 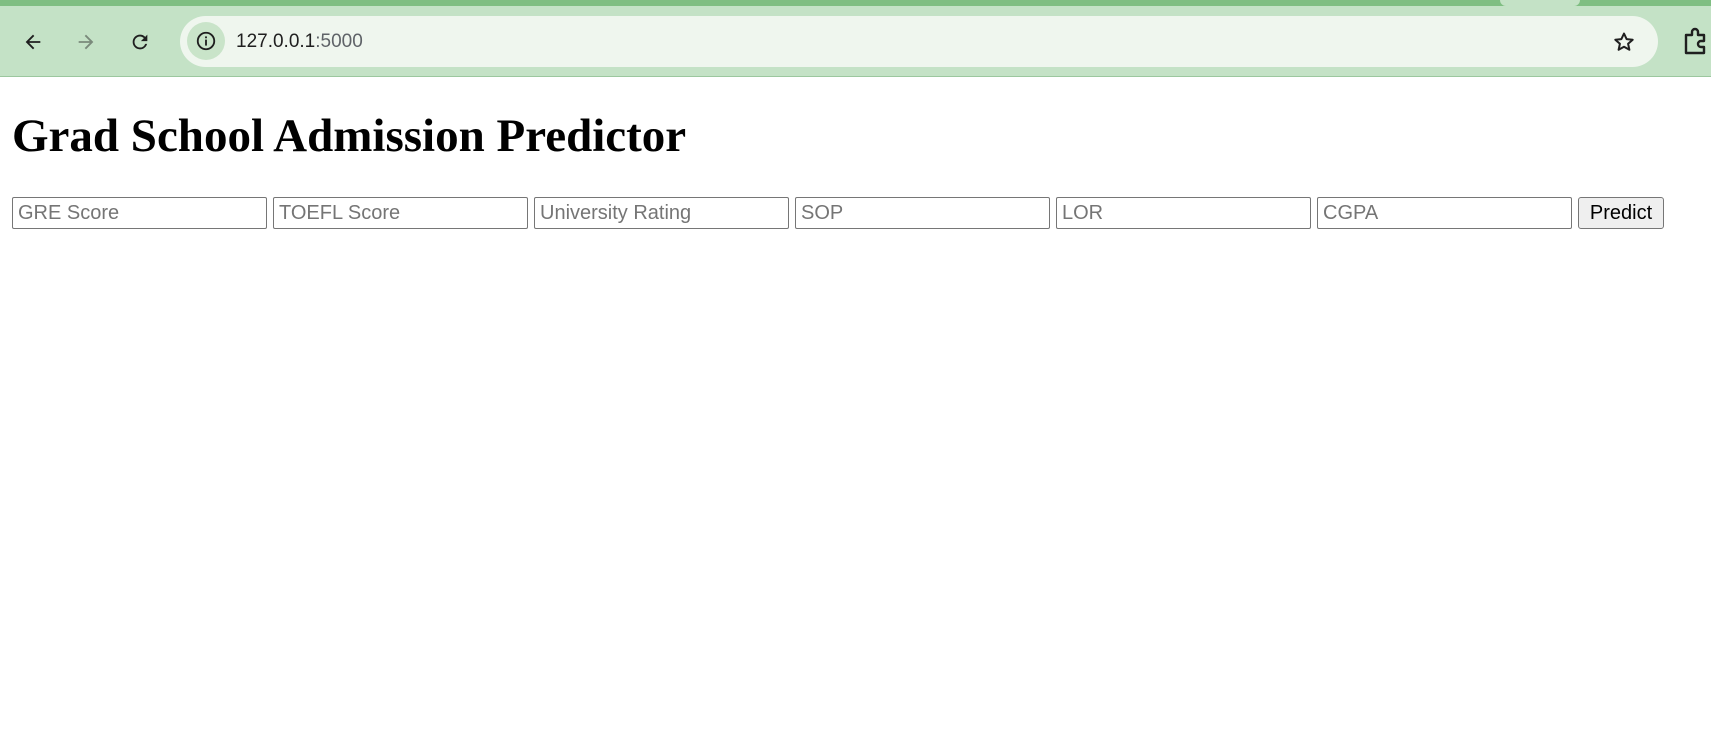 I want to click on reload-button, so click(x=140, y=42).